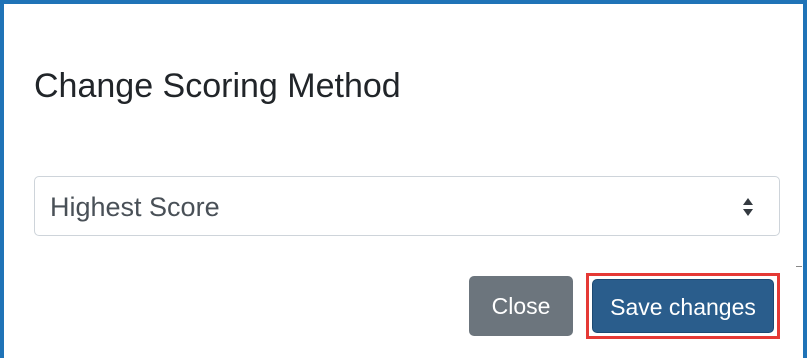 This screenshot has width=807, height=358. I want to click on save-changes-button: Save changes, so click(683, 306).